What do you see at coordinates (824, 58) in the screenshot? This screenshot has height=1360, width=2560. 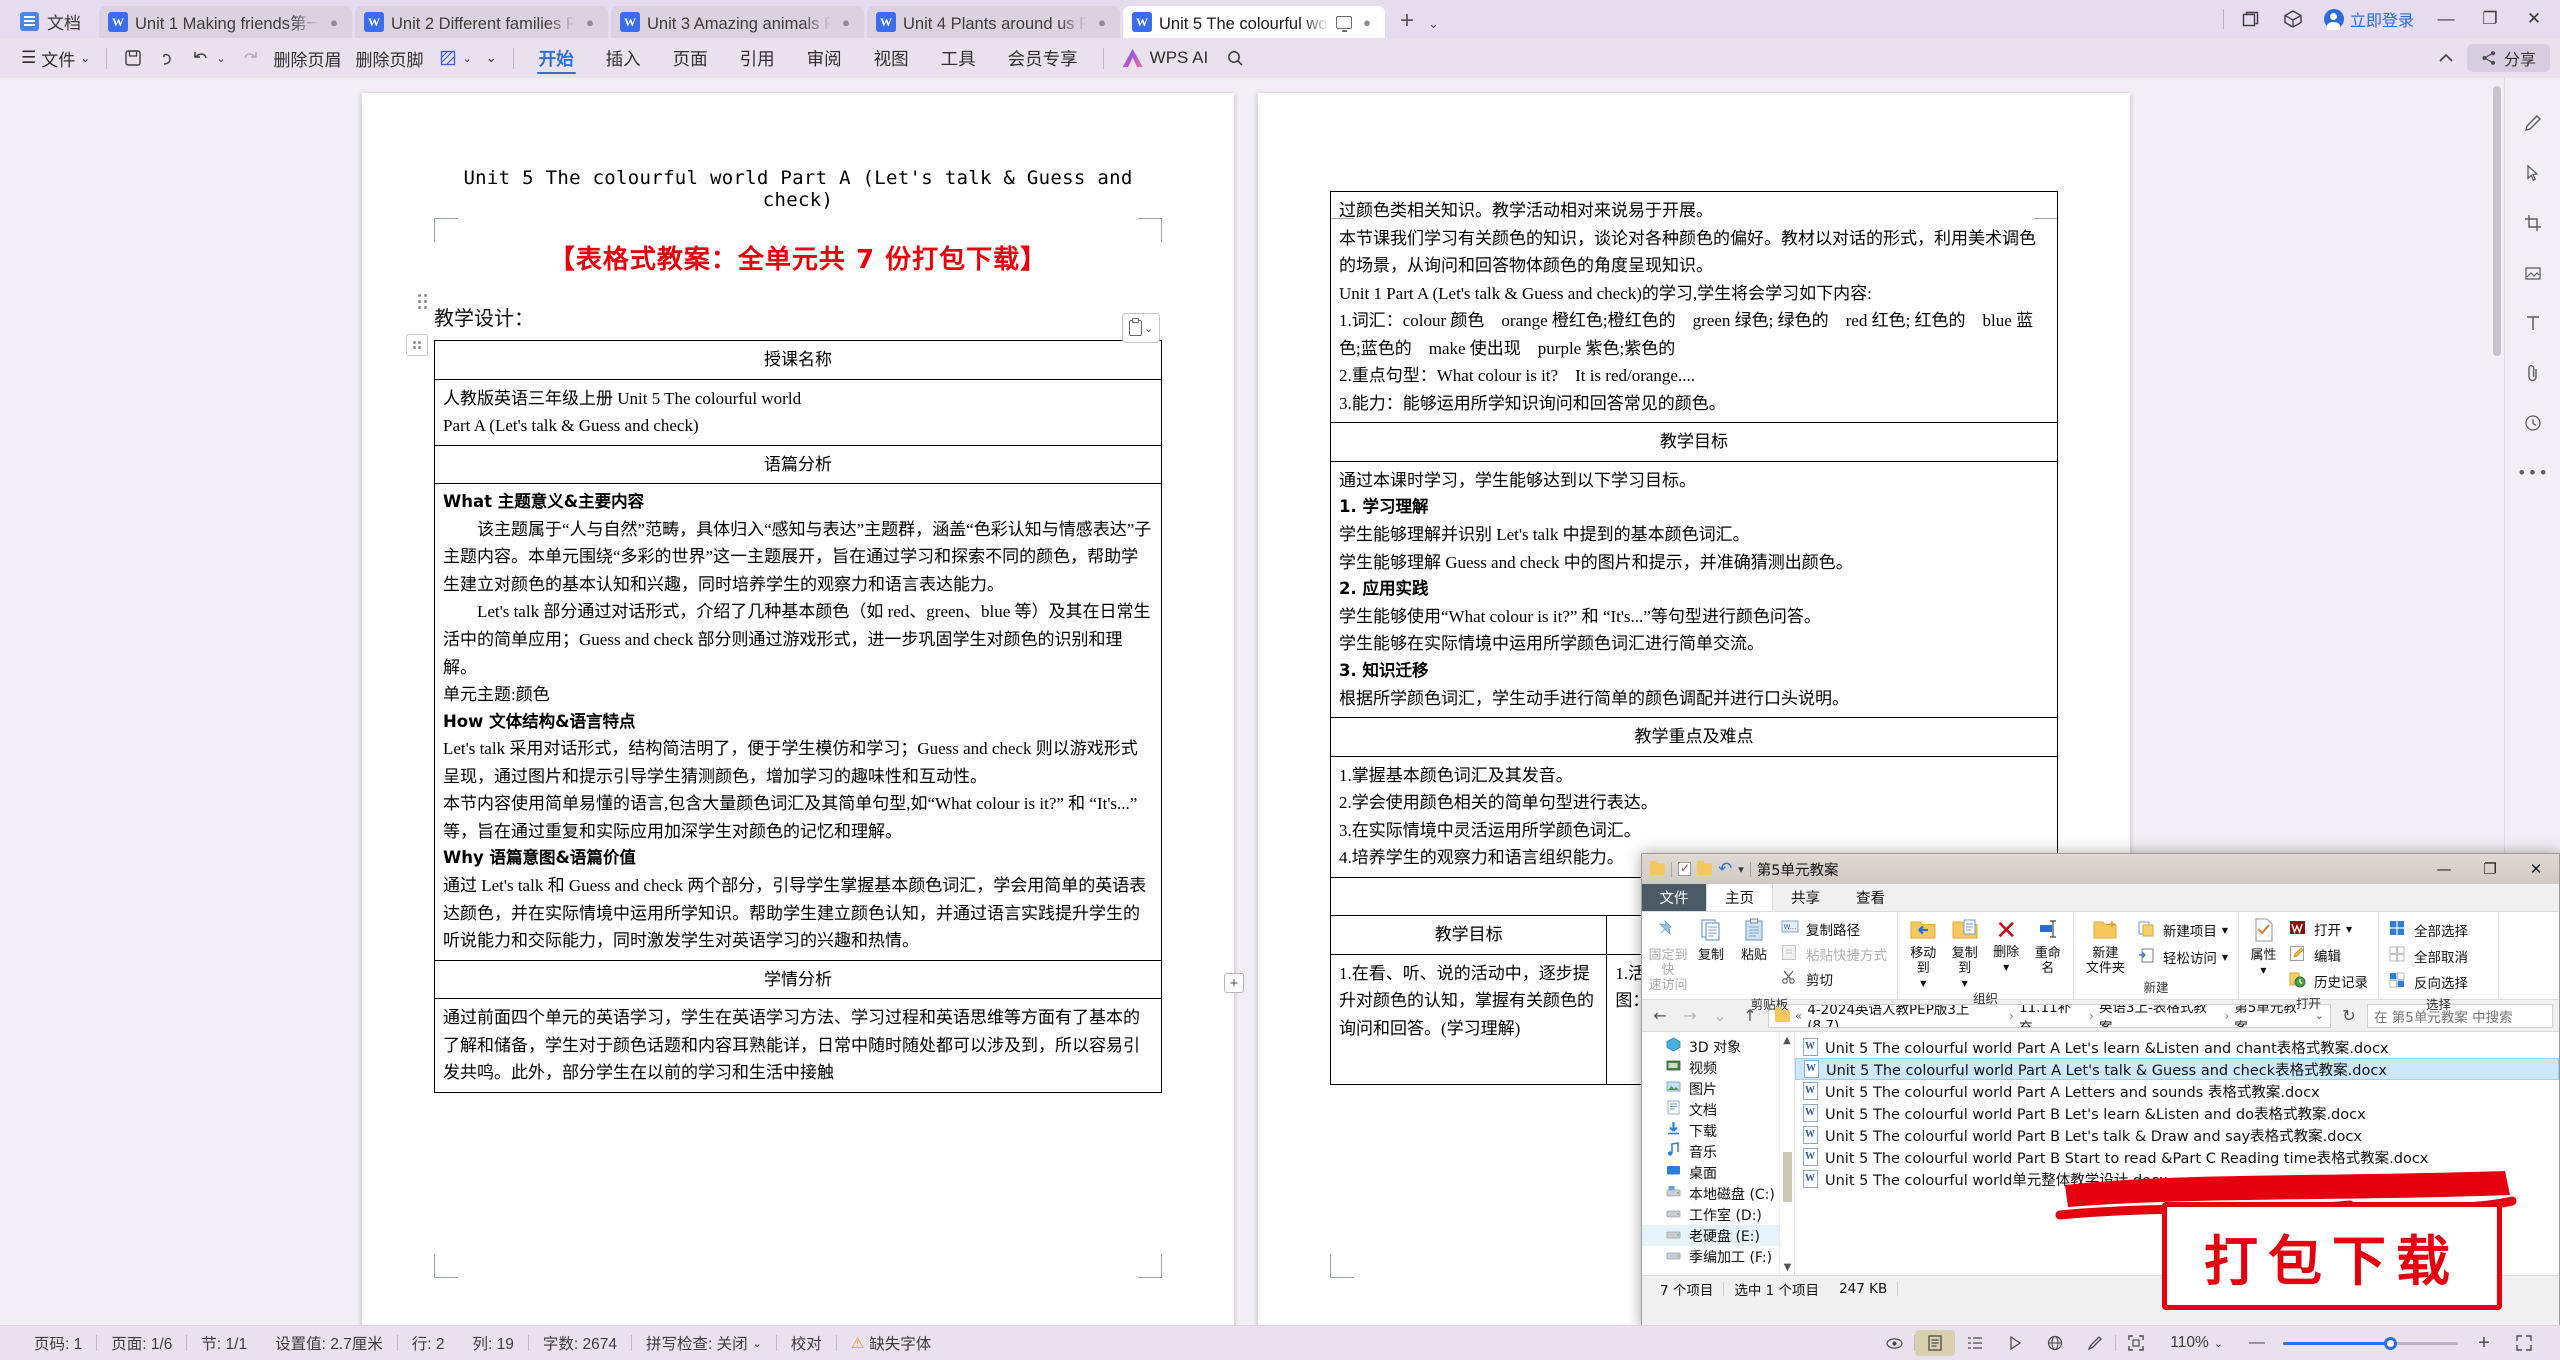 I see `ribbon-tab-review: 审阅` at bounding box center [824, 58].